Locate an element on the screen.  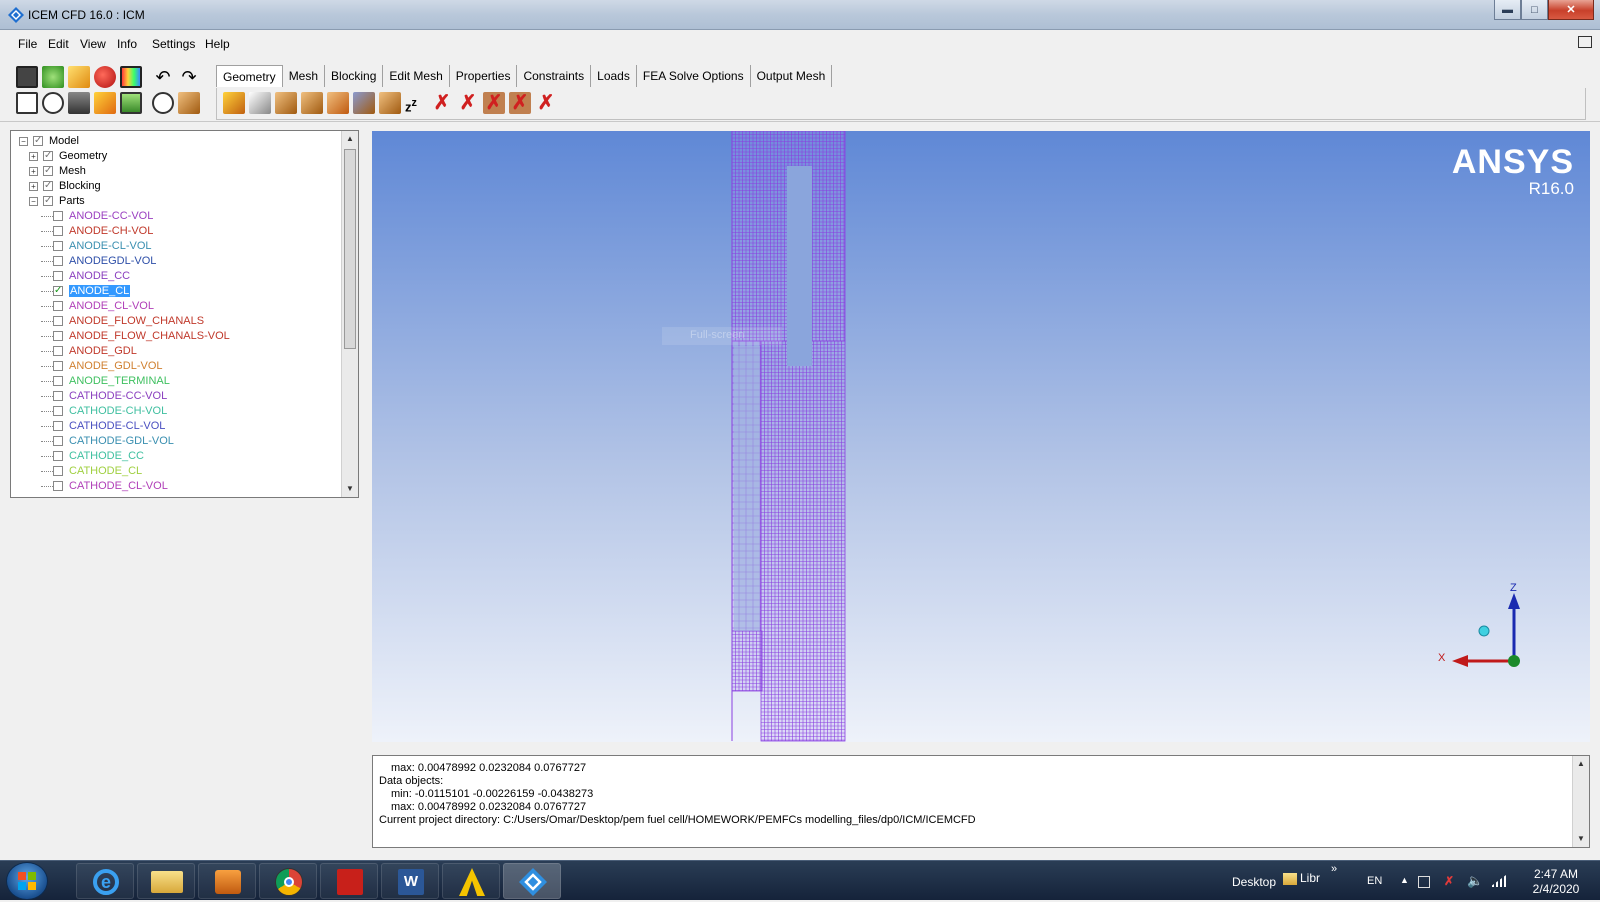
tab-geometry: Geometry is located at coordinates (249, 76).